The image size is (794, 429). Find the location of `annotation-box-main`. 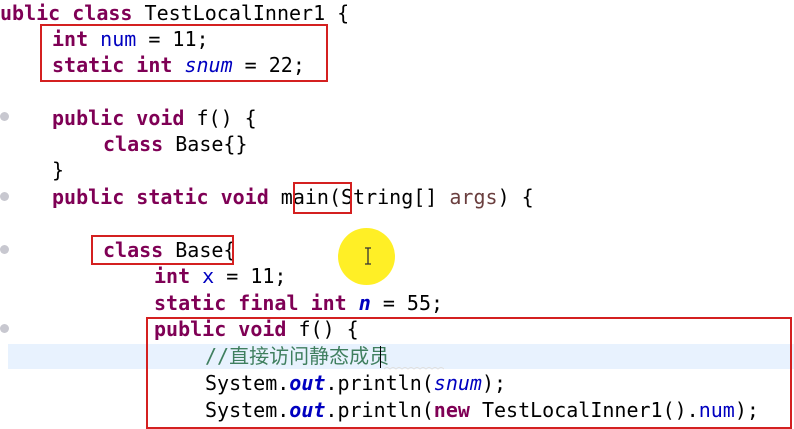

annotation-box-main is located at coordinates (322, 198).